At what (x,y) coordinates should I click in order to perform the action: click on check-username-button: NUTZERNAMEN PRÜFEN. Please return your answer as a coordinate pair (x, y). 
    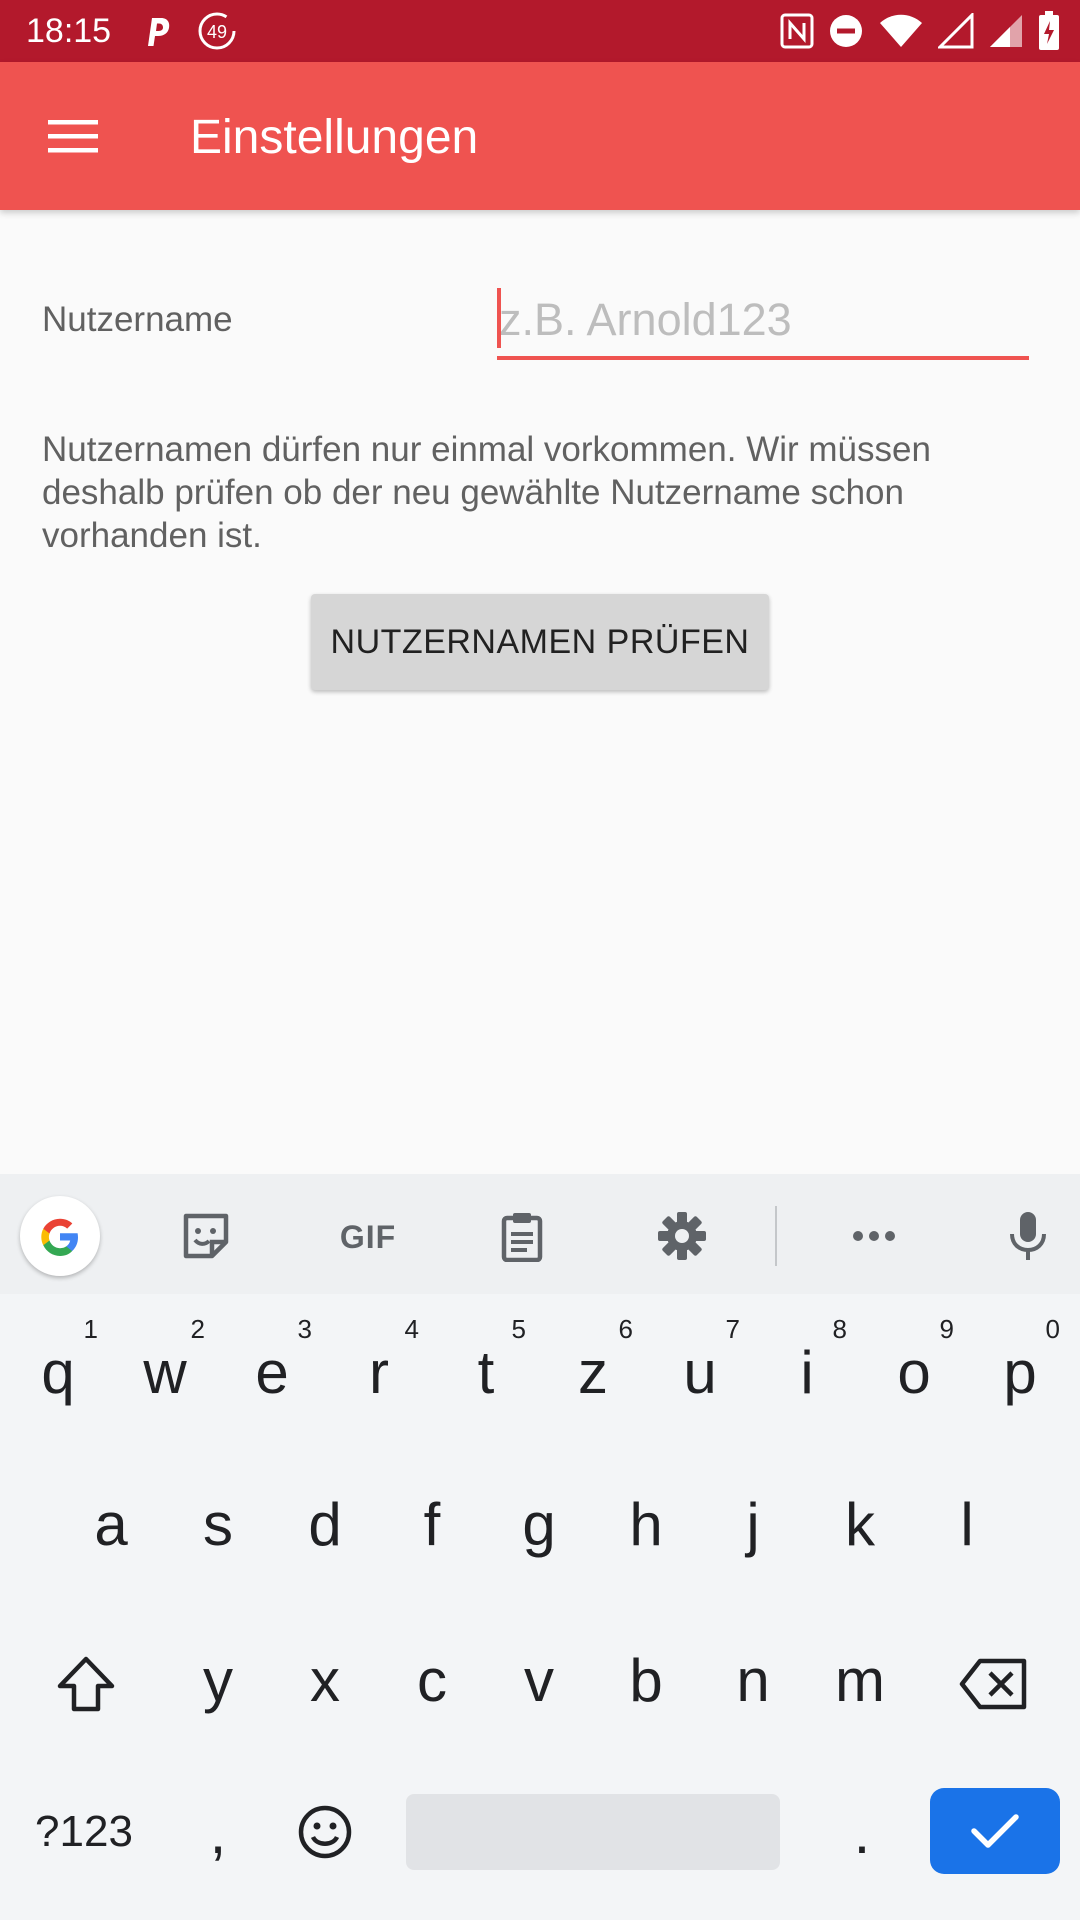
    Looking at the image, I should click on (540, 642).